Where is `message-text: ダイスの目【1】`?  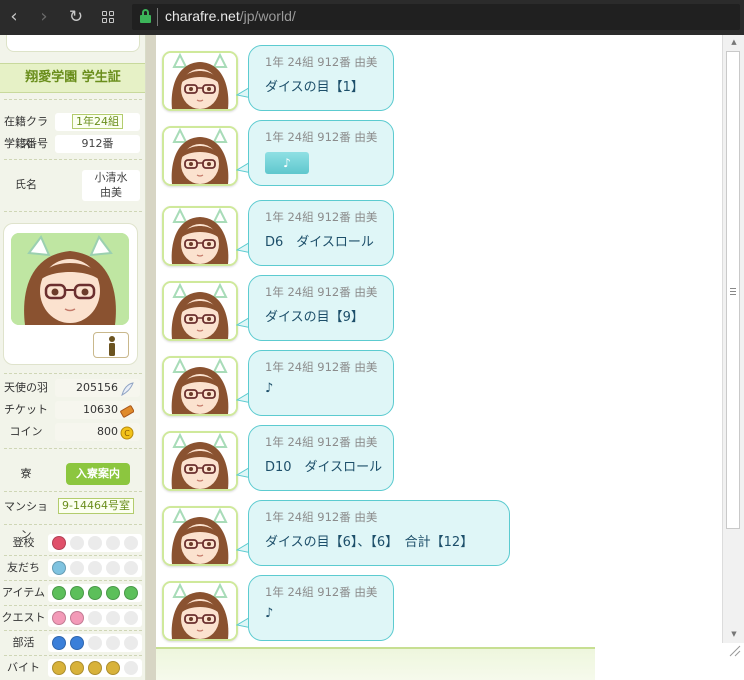 message-text: ダイスの目【1】 is located at coordinates (314, 87).